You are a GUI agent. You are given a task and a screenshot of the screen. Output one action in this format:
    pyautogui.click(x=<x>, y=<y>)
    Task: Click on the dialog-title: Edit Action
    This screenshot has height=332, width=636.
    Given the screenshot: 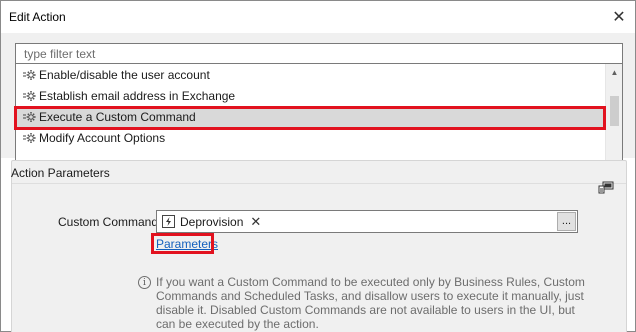 What is the action you would take?
    pyautogui.click(x=37, y=17)
    